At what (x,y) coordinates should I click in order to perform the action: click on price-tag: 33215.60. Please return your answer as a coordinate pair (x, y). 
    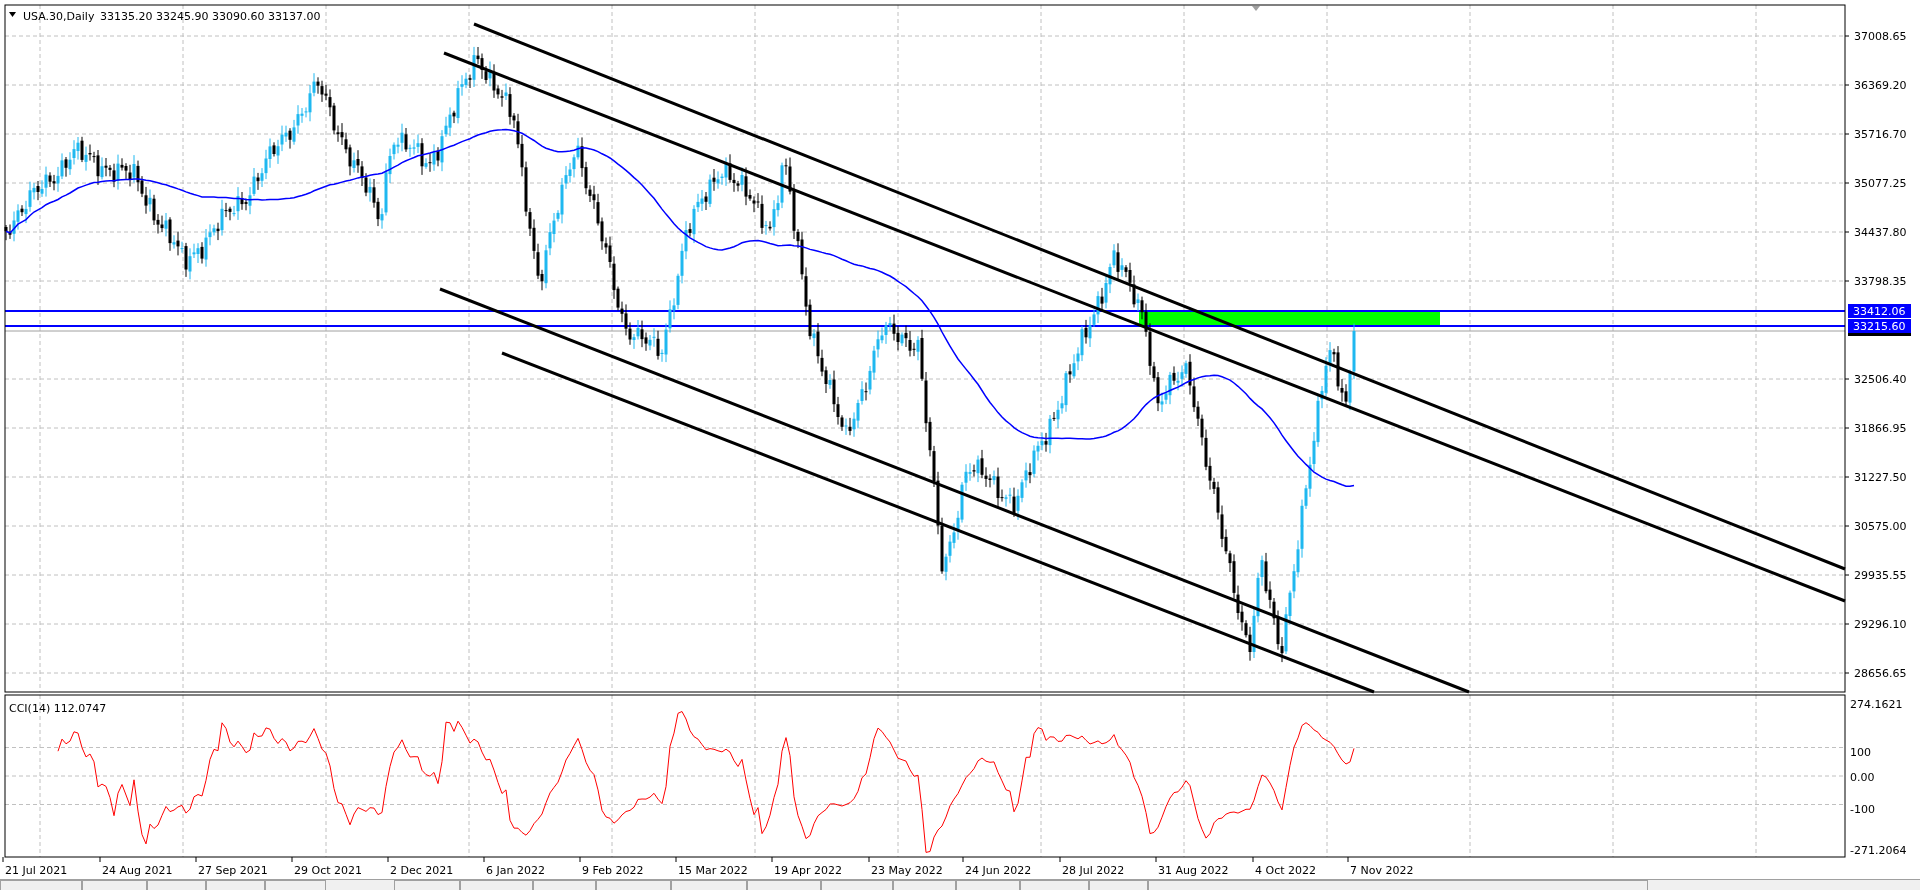
    Looking at the image, I should click on (1879, 326).